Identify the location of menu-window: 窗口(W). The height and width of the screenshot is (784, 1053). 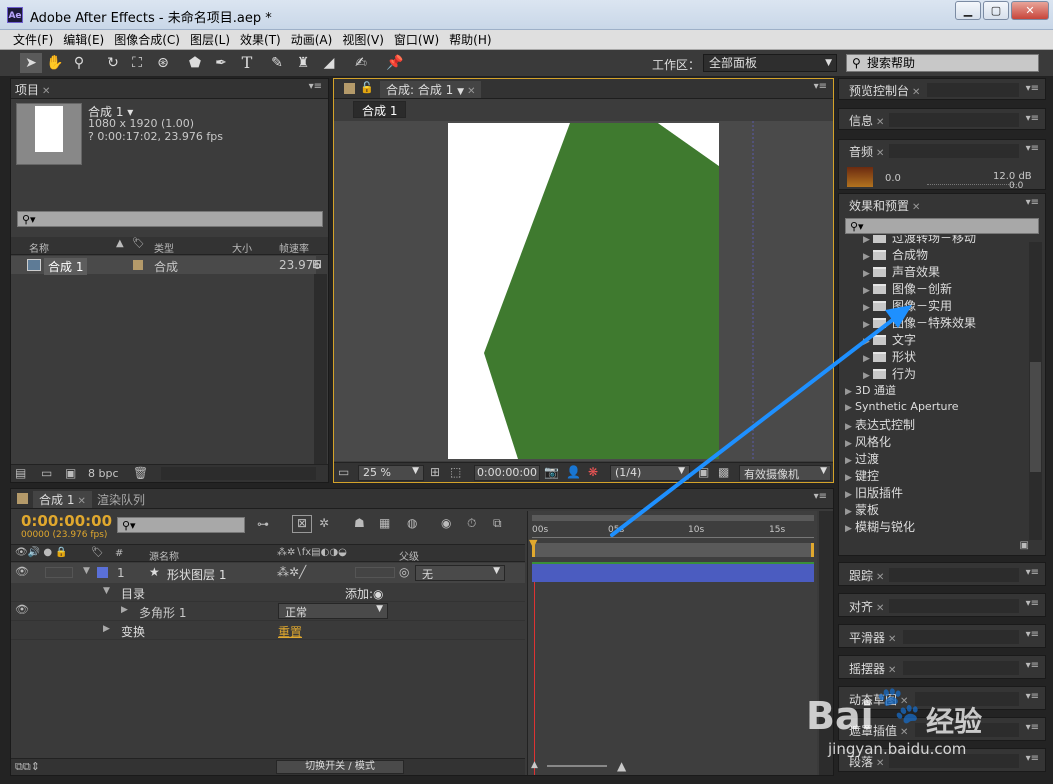
(416, 40).